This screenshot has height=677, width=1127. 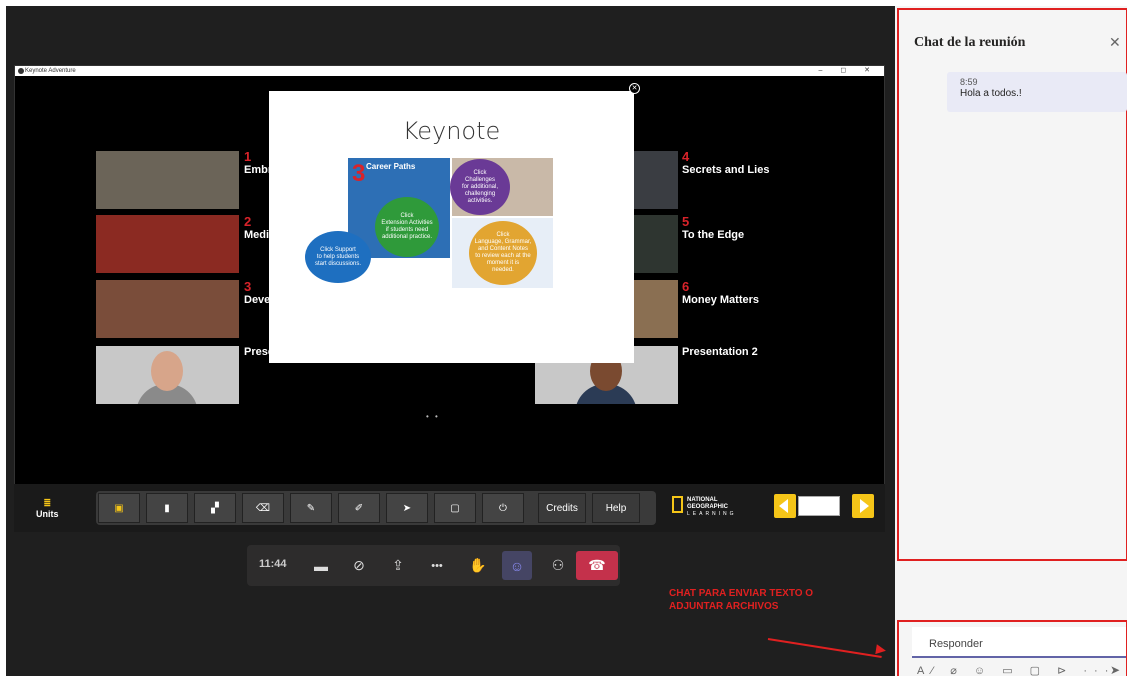 I want to click on bubble-line: to help students, so click(x=338, y=256).